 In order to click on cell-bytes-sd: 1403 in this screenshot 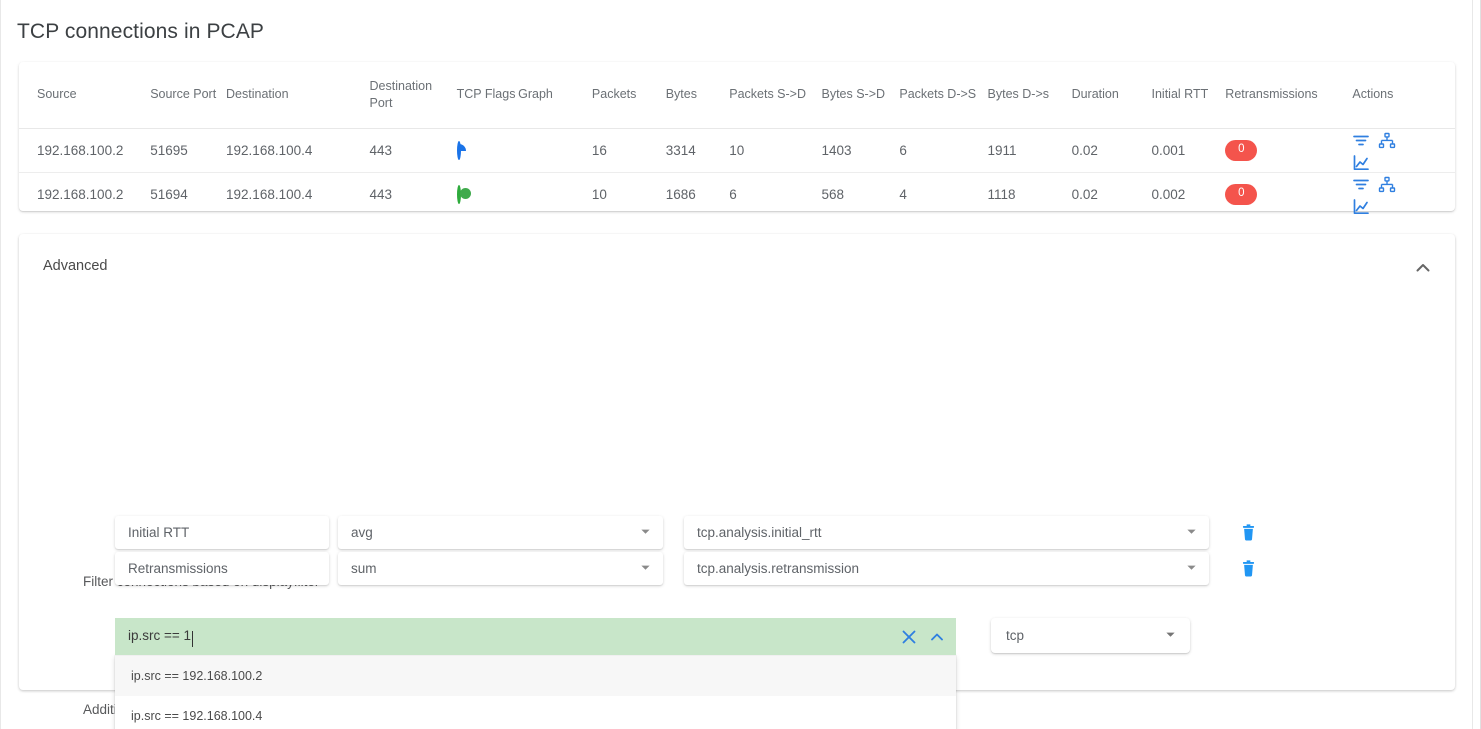, I will do `click(860, 150)`.